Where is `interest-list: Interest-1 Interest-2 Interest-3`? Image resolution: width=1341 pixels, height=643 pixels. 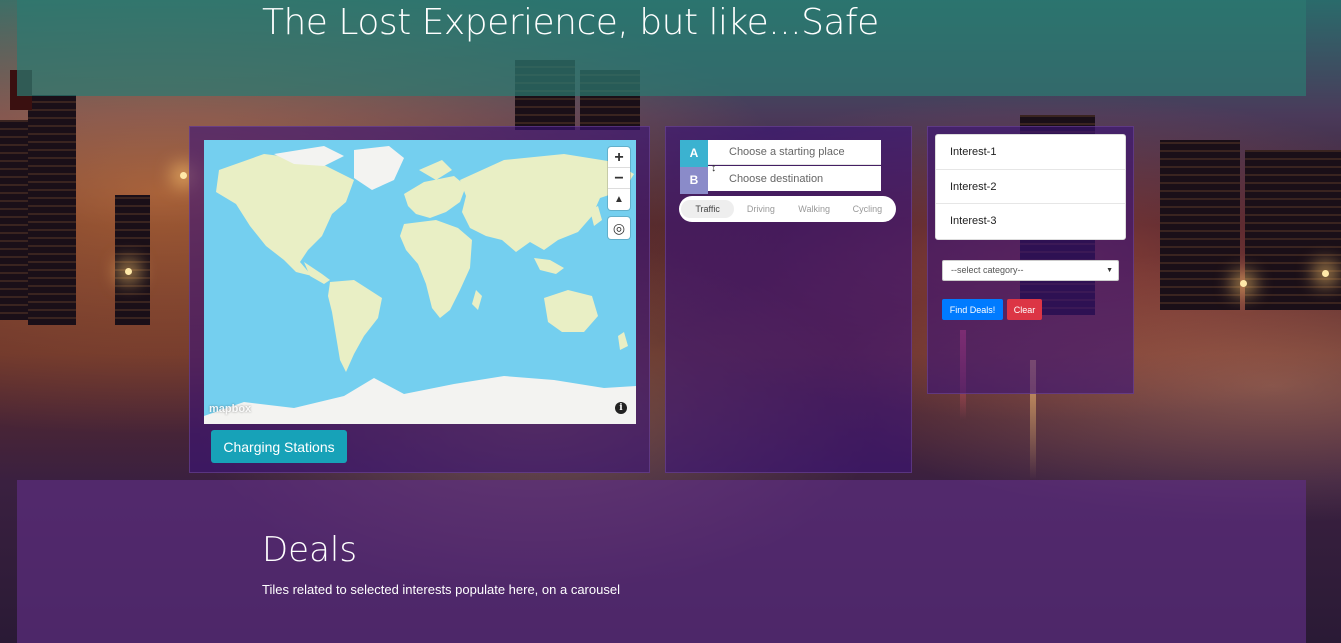
interest-list: Interest-1 Interest-2 Interest-3 is located at coordinates (1030, 187).